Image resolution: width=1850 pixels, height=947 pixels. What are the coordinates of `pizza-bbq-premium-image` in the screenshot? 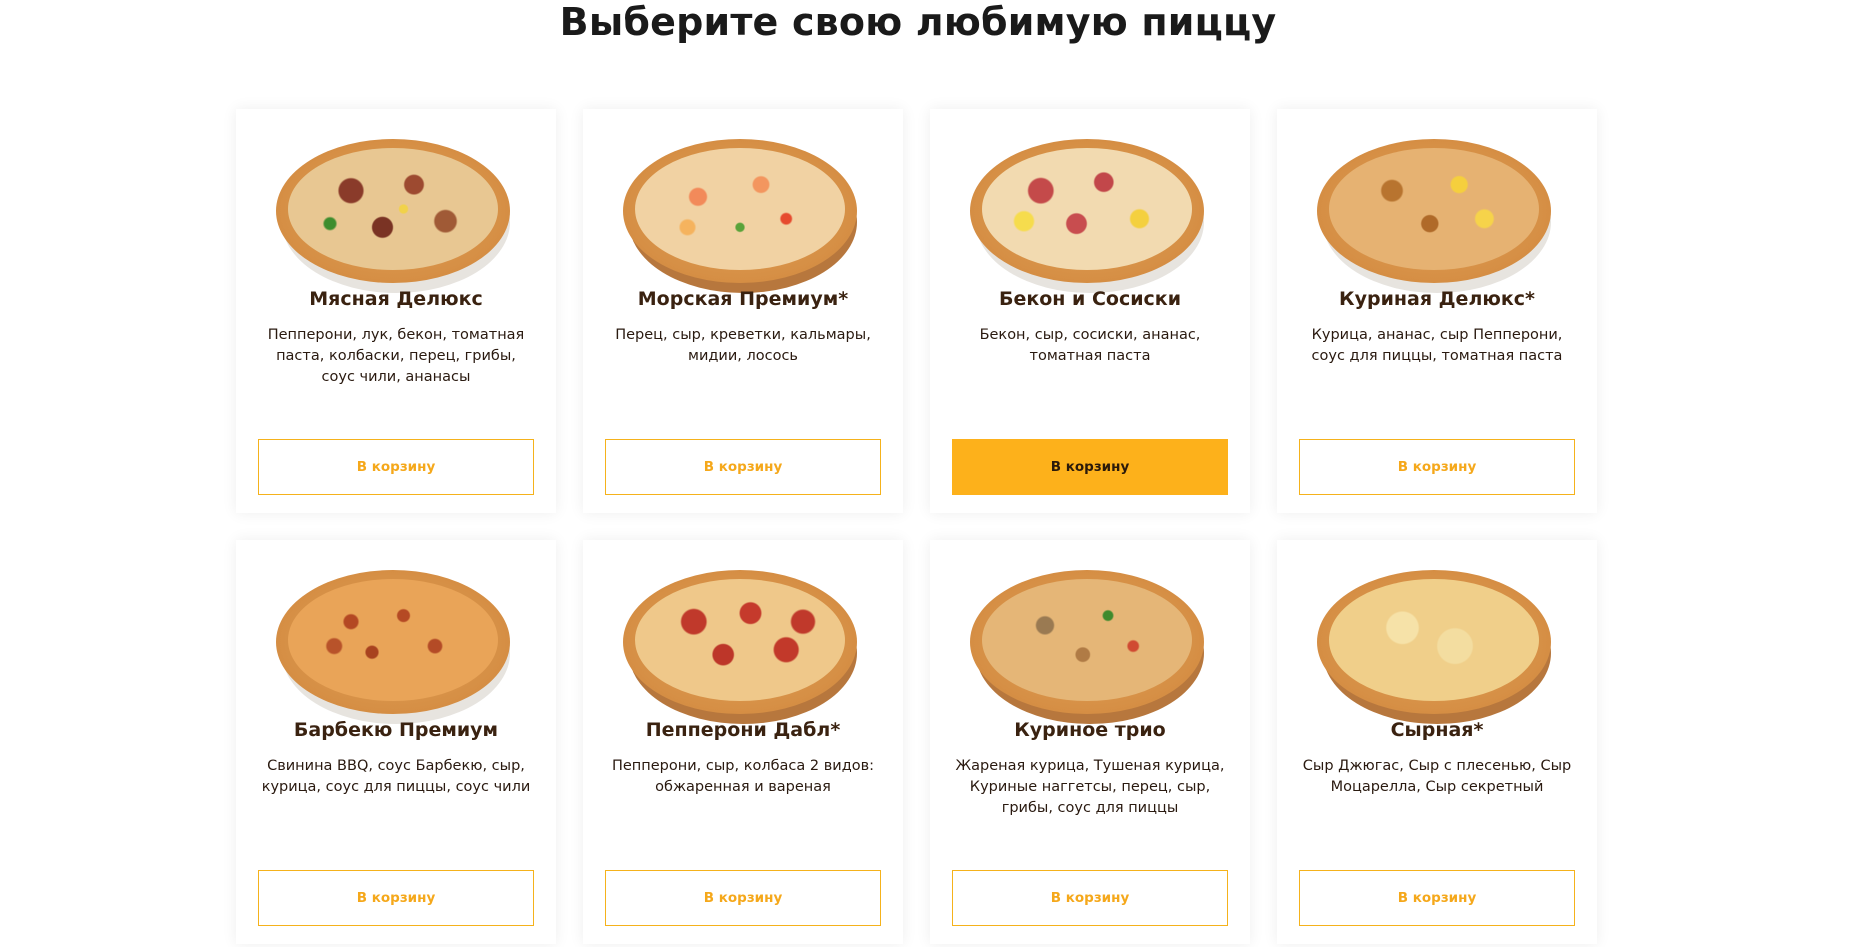 It's located at (396, 650).